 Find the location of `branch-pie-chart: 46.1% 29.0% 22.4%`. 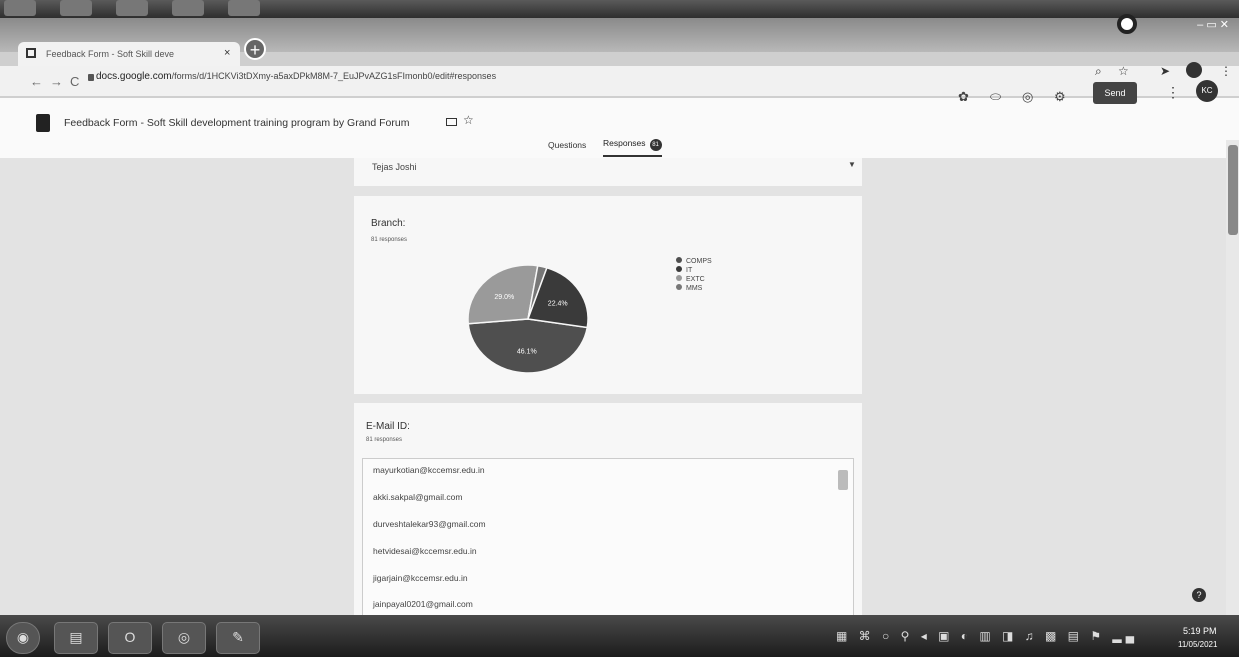

branch-pie-chart: 46.1% 29.0% 22.4% is located at coordinates (528, 319).